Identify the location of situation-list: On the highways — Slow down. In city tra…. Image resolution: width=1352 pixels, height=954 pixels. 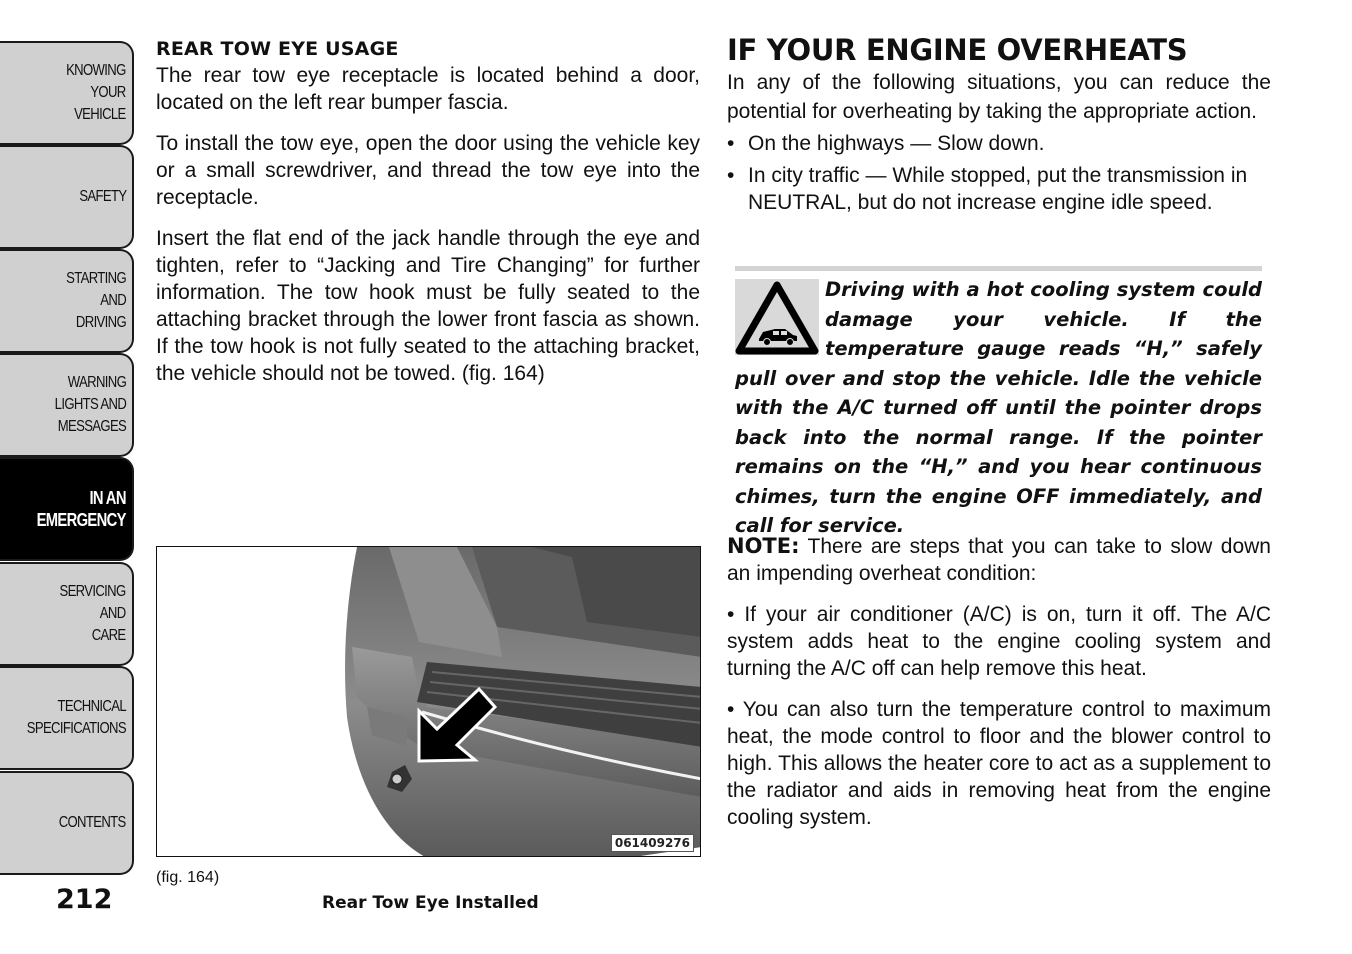
(999, 173).